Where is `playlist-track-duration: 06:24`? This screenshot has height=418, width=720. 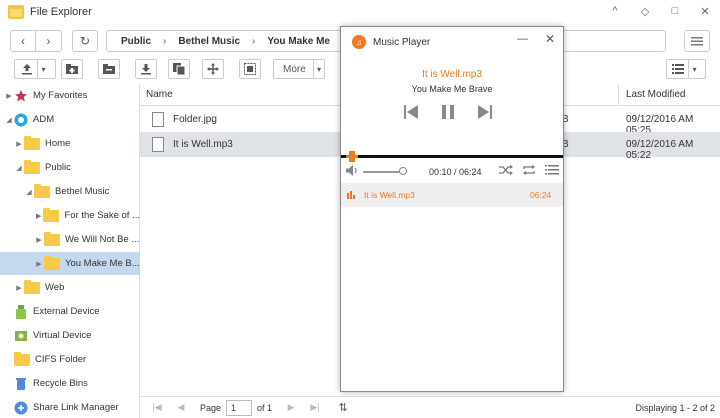
playlist-track-duration: 06:24 is located at coordinates (541, 195).